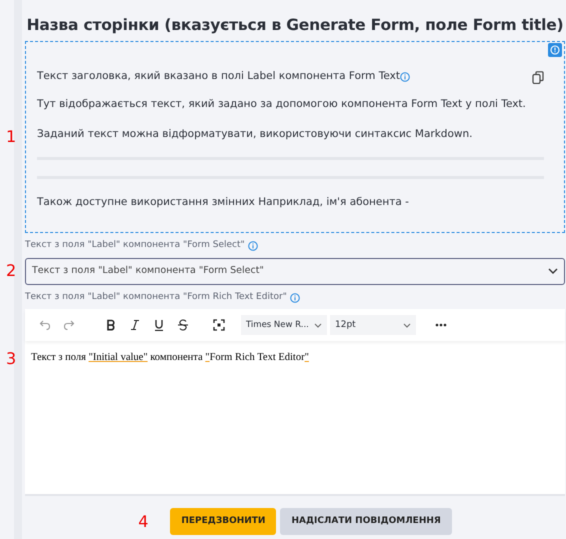 The width and height of the screenshot is (566, 539). Describe the element at coordinates (135, 325) in the screenshot. I see `italic-icon` at that location.